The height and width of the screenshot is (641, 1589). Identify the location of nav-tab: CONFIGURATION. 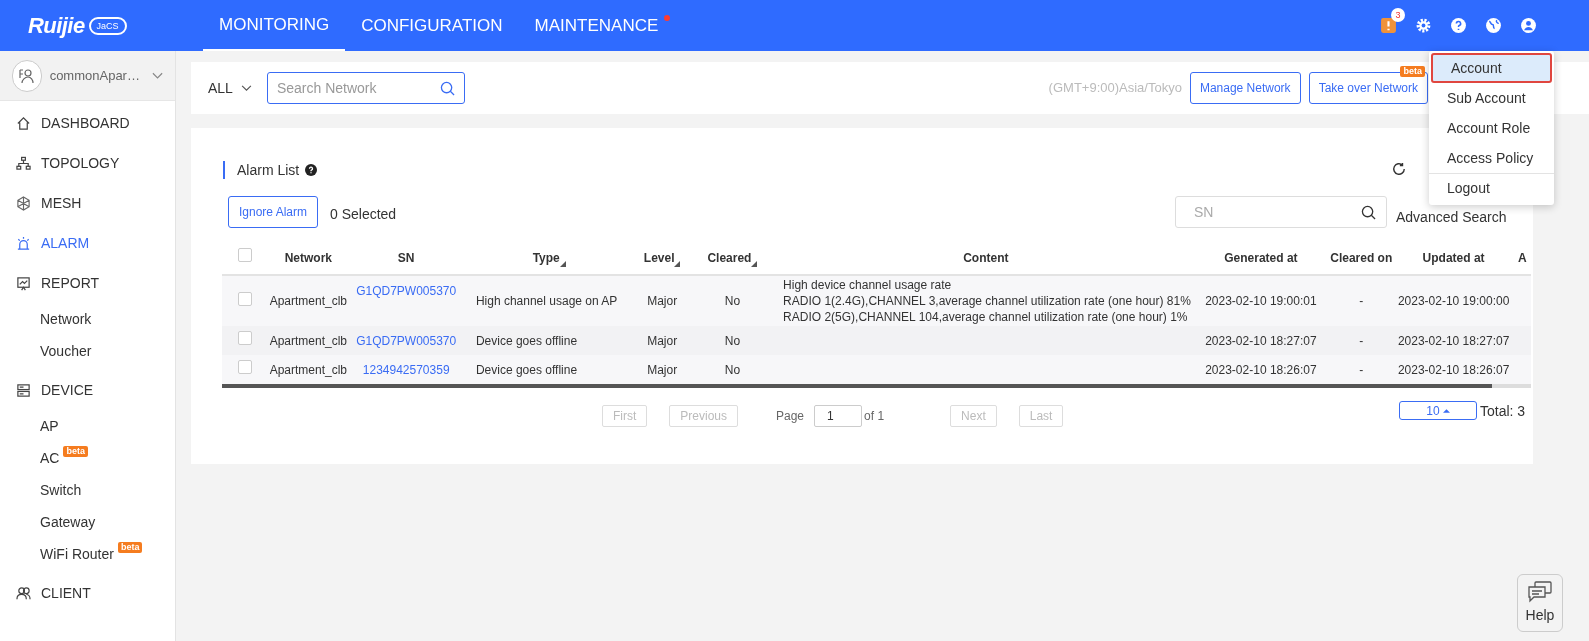
(432, 25).